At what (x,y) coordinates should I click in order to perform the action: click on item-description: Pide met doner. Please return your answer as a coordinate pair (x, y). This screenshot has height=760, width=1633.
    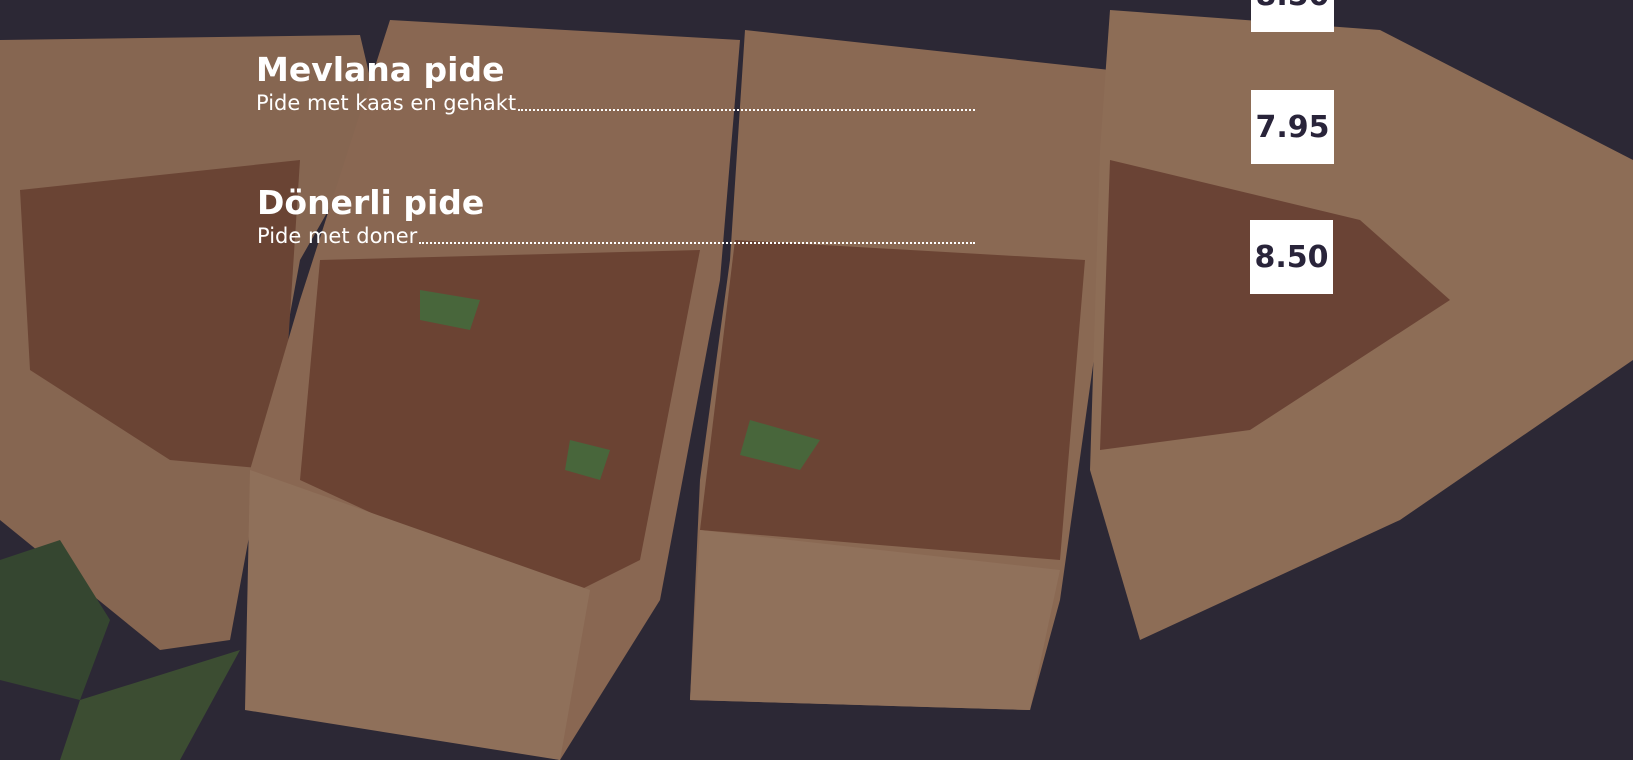
    Looking at the image, I should click on (337, 236).